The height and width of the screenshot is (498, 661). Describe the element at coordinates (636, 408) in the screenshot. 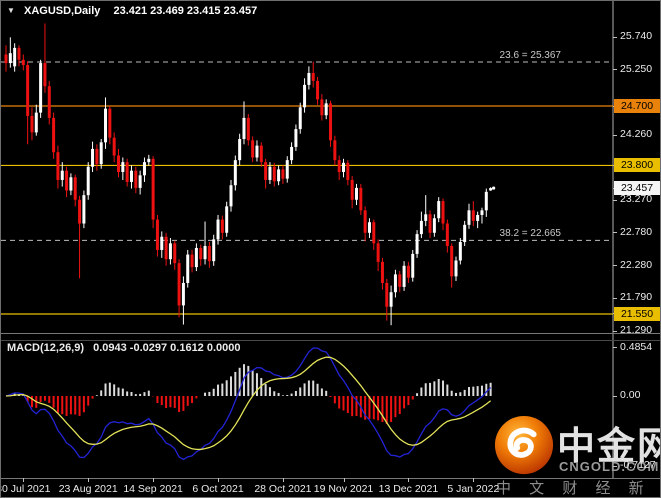

I see `macd-axis: 0.4854 0.00 -0.7127` at that location.